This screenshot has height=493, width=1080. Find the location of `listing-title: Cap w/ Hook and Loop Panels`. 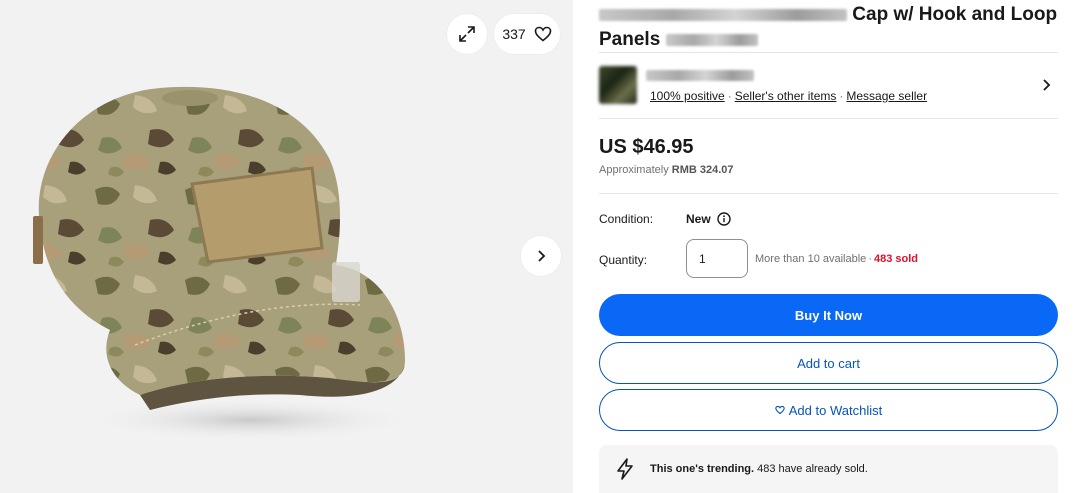

listing-title: Cap w/ Hook and Loop Panels is located at coordinates (828, 27).